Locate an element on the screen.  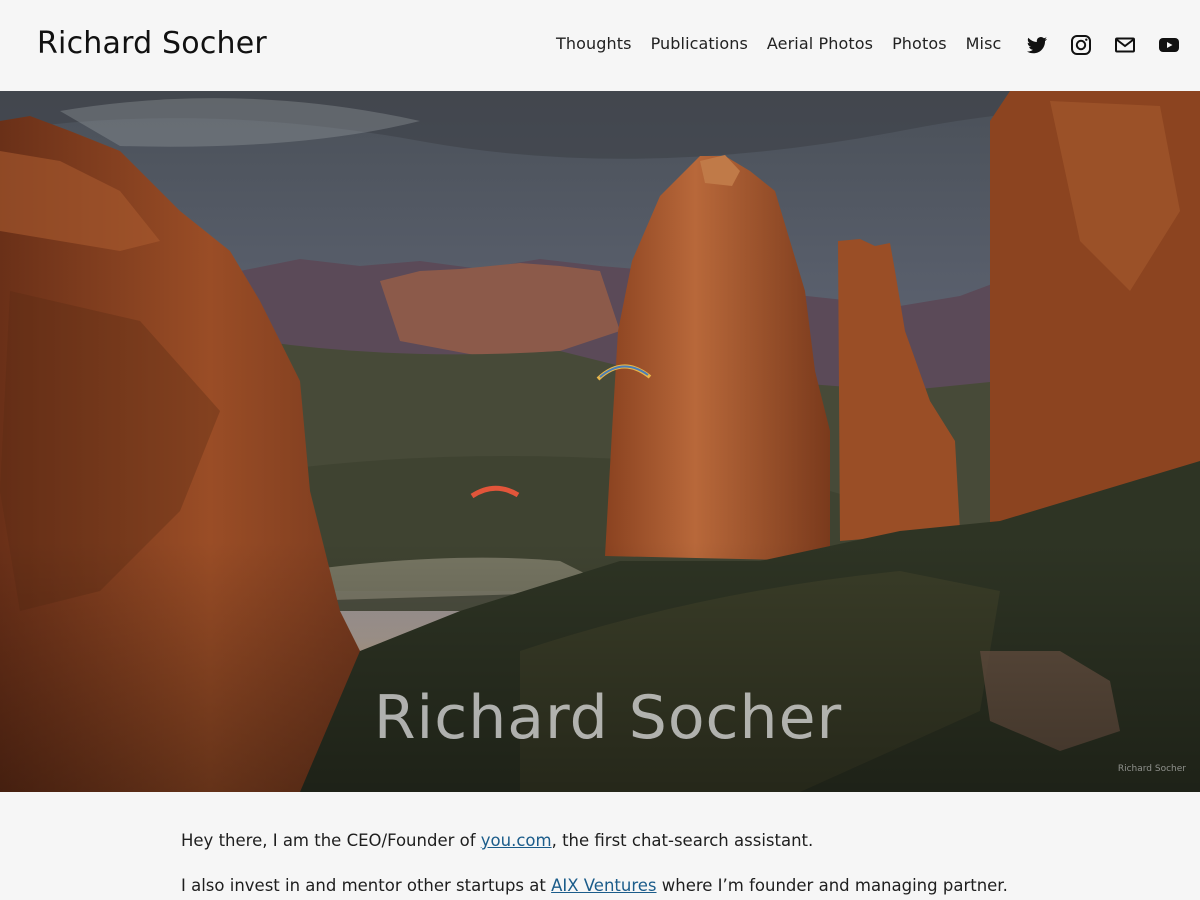
social-links is located at coordinates (1103, 45).